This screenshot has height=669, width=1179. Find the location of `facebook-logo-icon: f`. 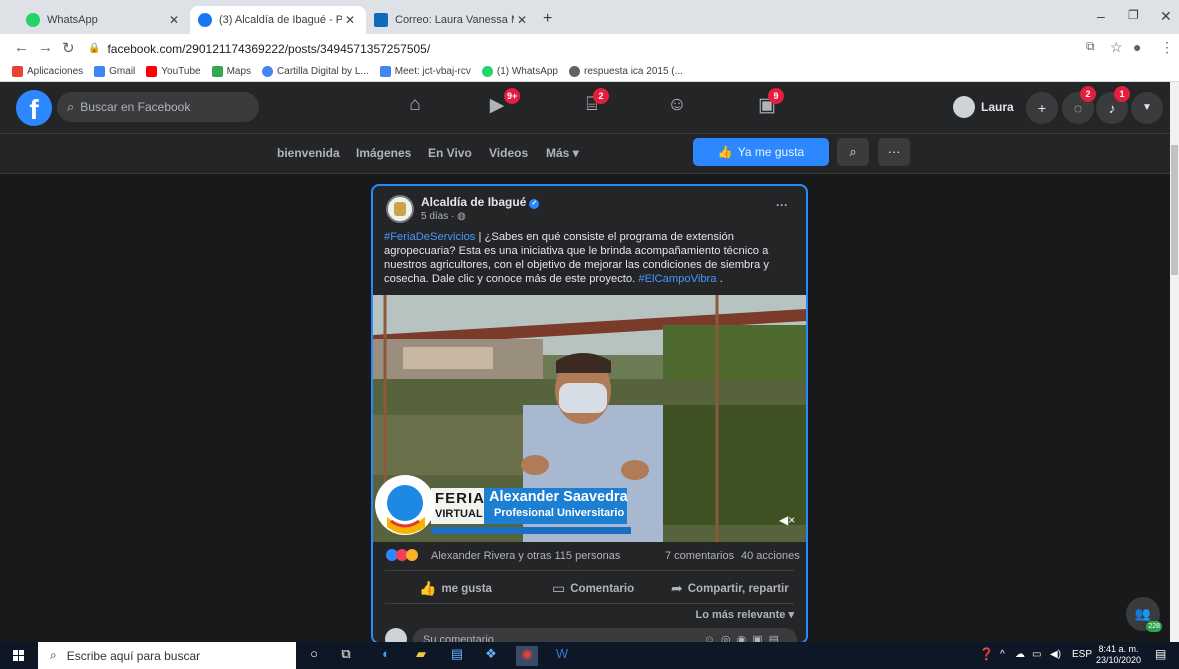

facebook-logo-icon: f is located at coordinates (34, 108).